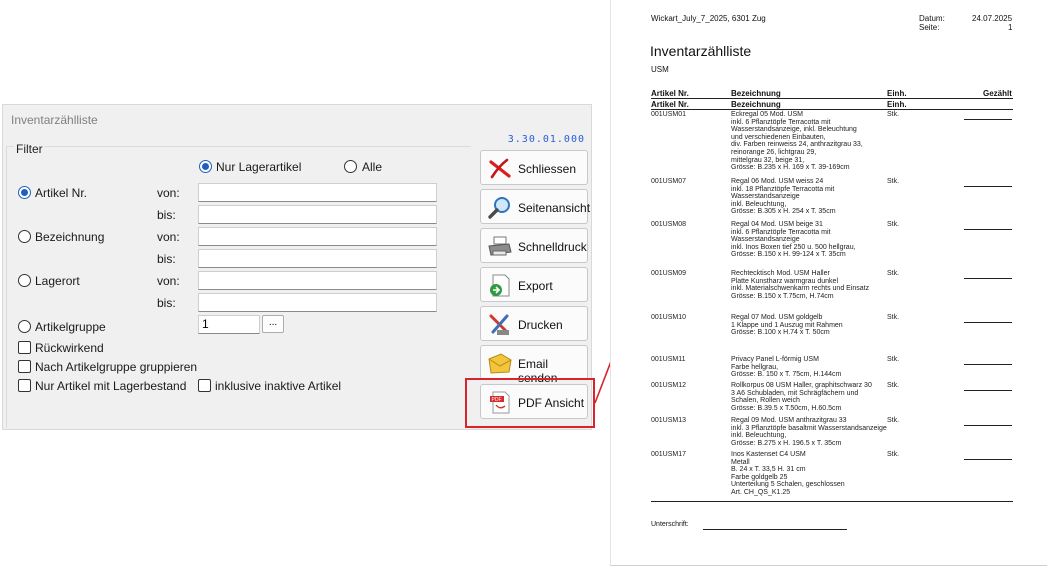  What do you see at coordinates (775, 529) in the screenshot?
I see `unterschrift-line` at bounding box center [775, 529].